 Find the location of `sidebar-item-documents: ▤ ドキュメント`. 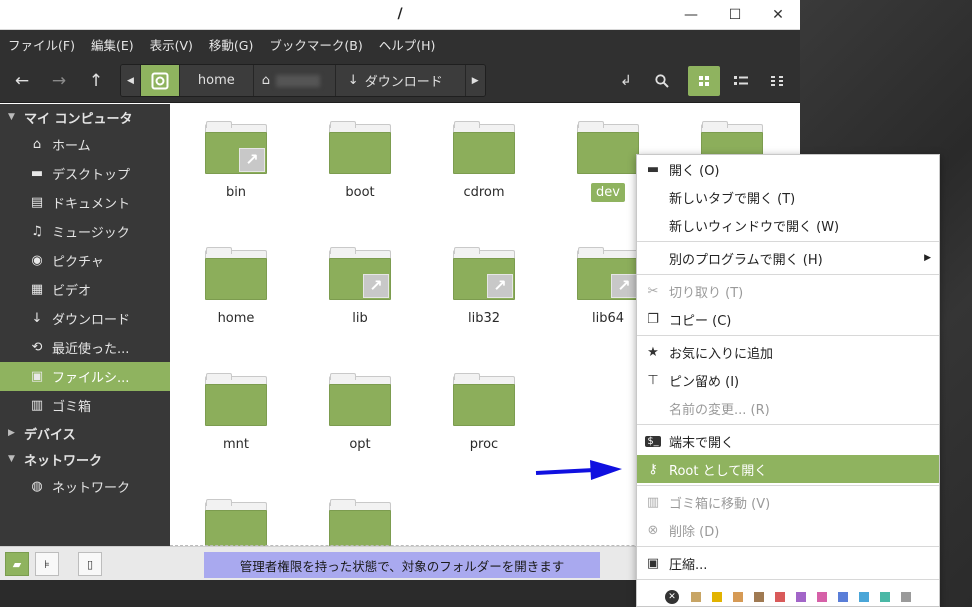

sidebar-item-documents: ▤ ドキュメント is located at coordinates (85, 202).